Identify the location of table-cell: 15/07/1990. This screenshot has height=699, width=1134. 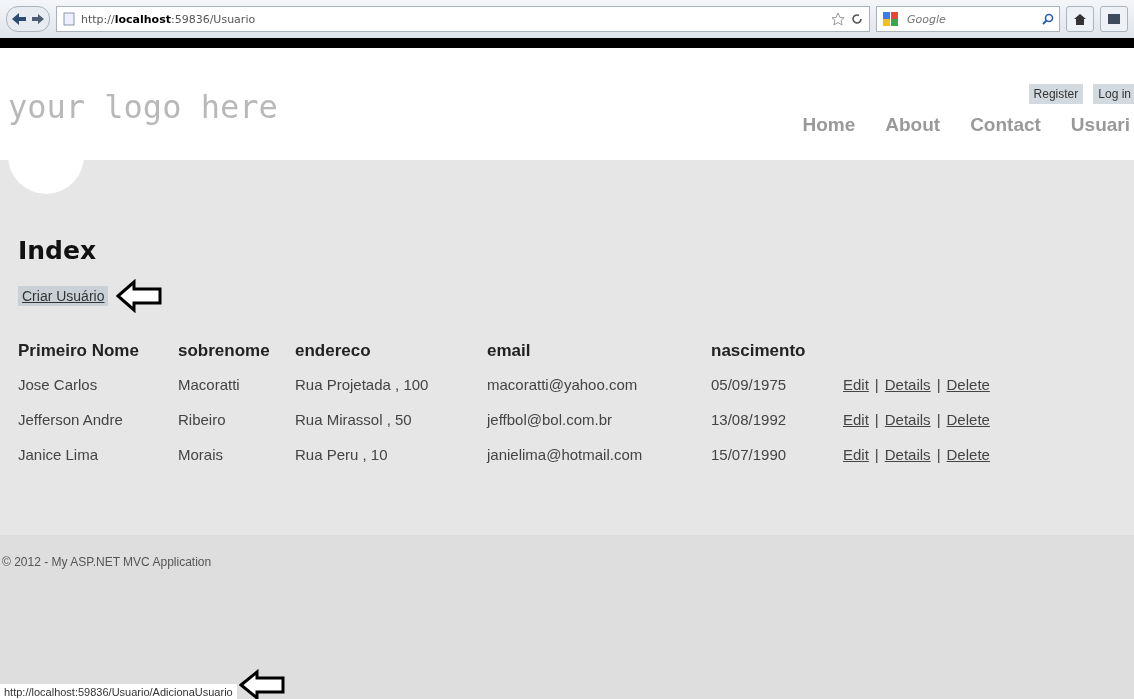
(777, 454).